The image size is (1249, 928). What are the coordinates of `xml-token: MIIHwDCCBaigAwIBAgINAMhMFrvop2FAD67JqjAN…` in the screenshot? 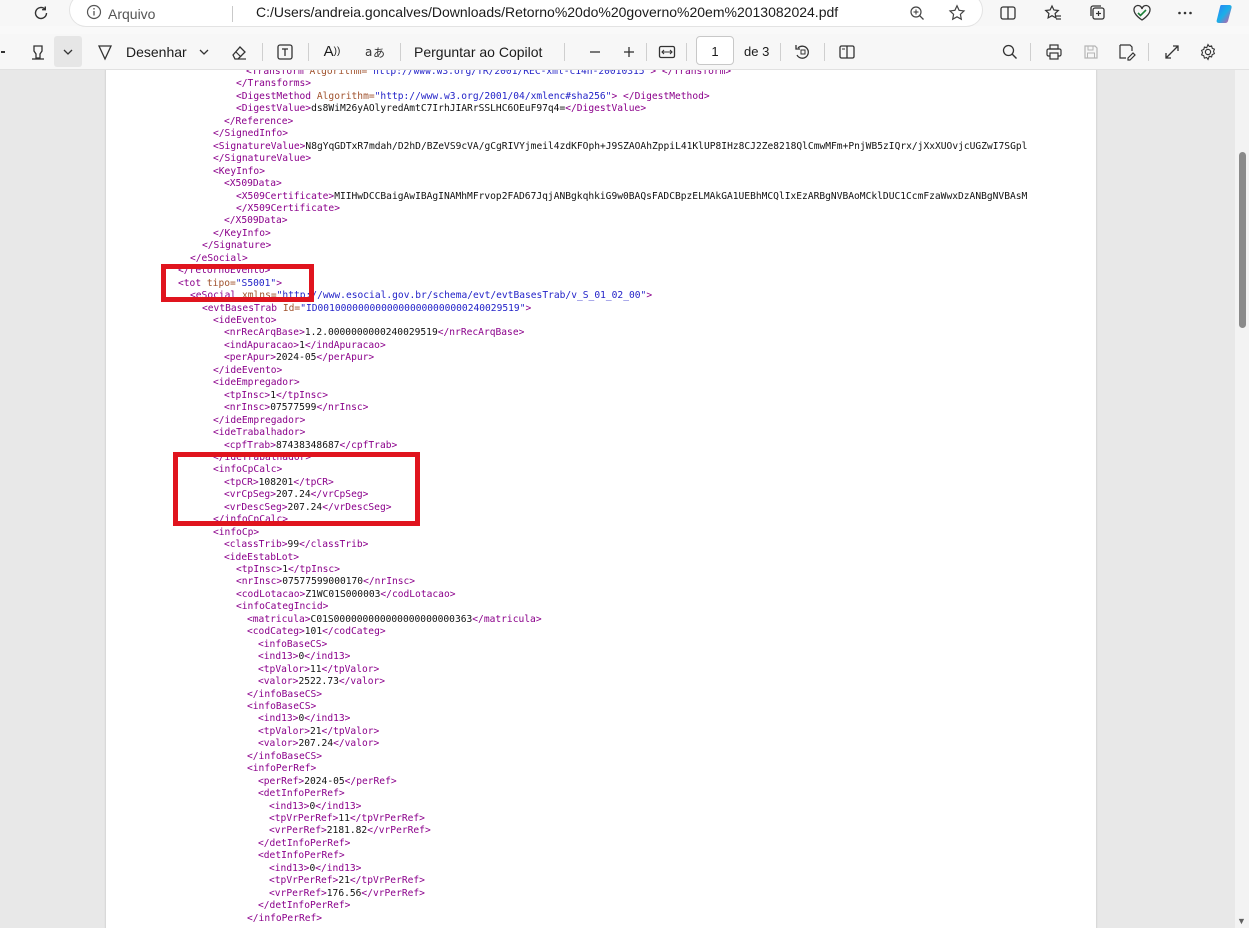 It's located at (681, 196).